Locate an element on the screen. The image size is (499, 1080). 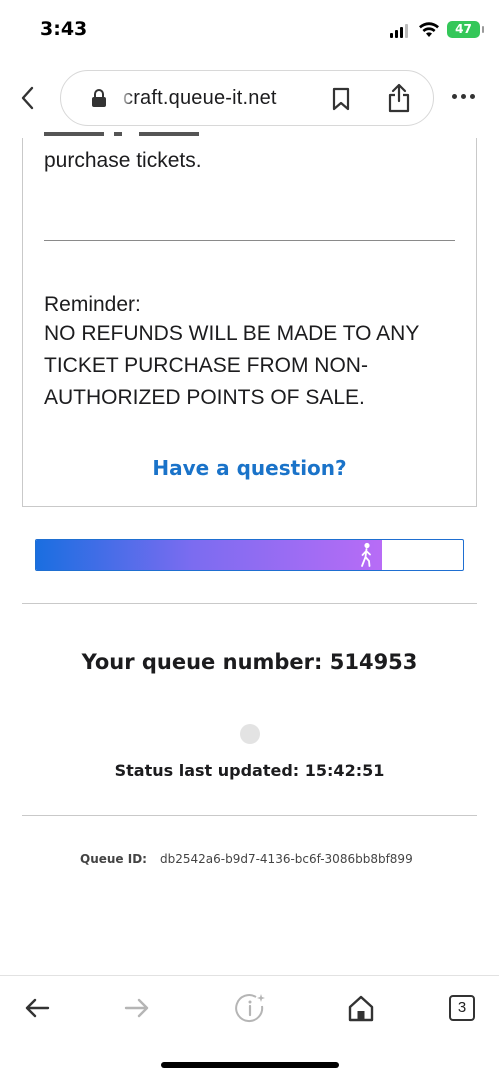
status-updated-text: Status last updated: 15:42:51 is located at coordinates (249, 770).